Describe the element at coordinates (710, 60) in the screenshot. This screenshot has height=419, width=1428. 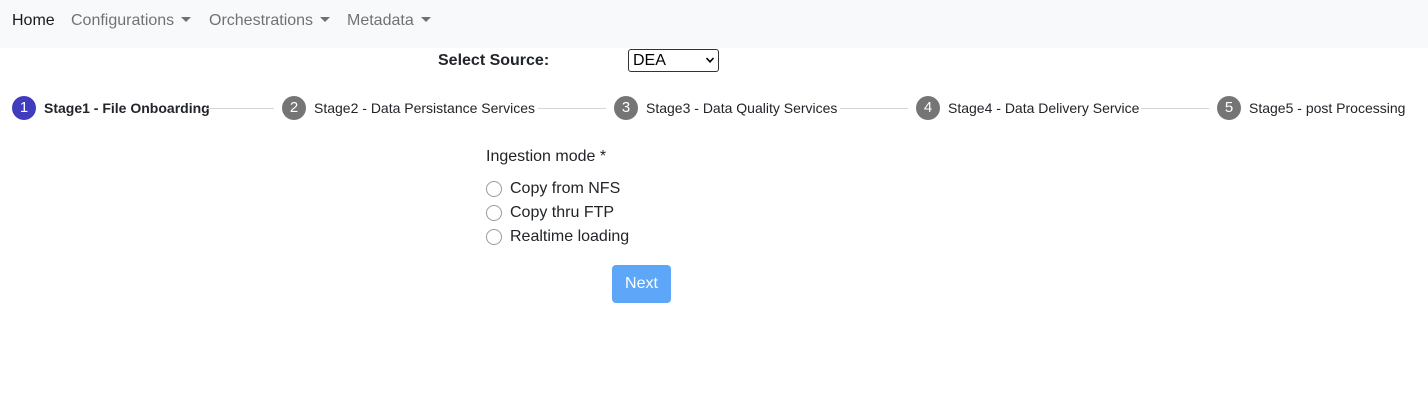
I see `chevron-down-icon` at that location.